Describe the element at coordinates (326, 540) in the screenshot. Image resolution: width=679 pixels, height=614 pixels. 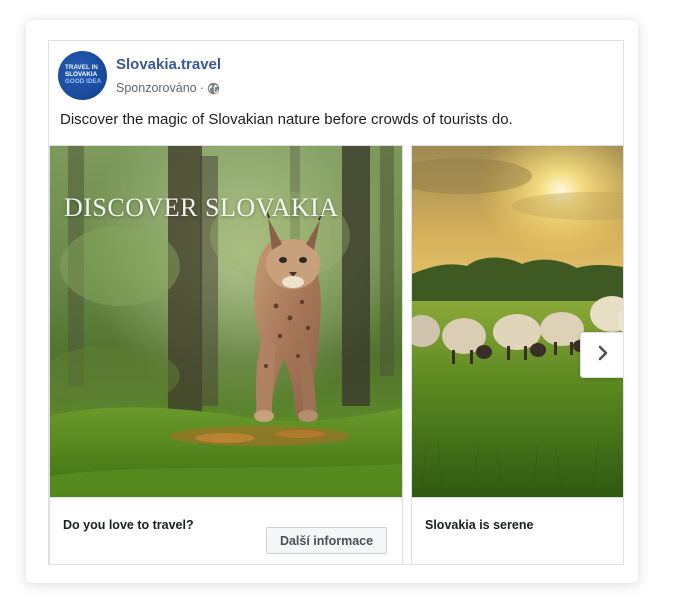
I see `learn-more-button: Další informace` at that location.